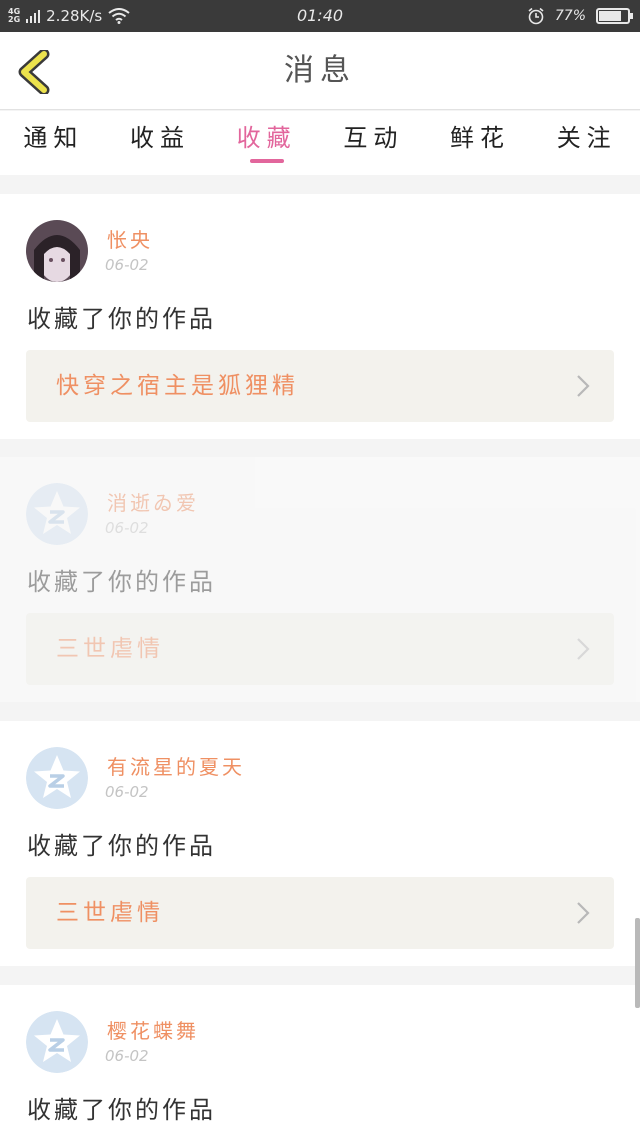  What do you see at coordinates (480, 143) in the screenshot?
I see `tab-flowers: 鲜花` at bounding box center [480, 143].